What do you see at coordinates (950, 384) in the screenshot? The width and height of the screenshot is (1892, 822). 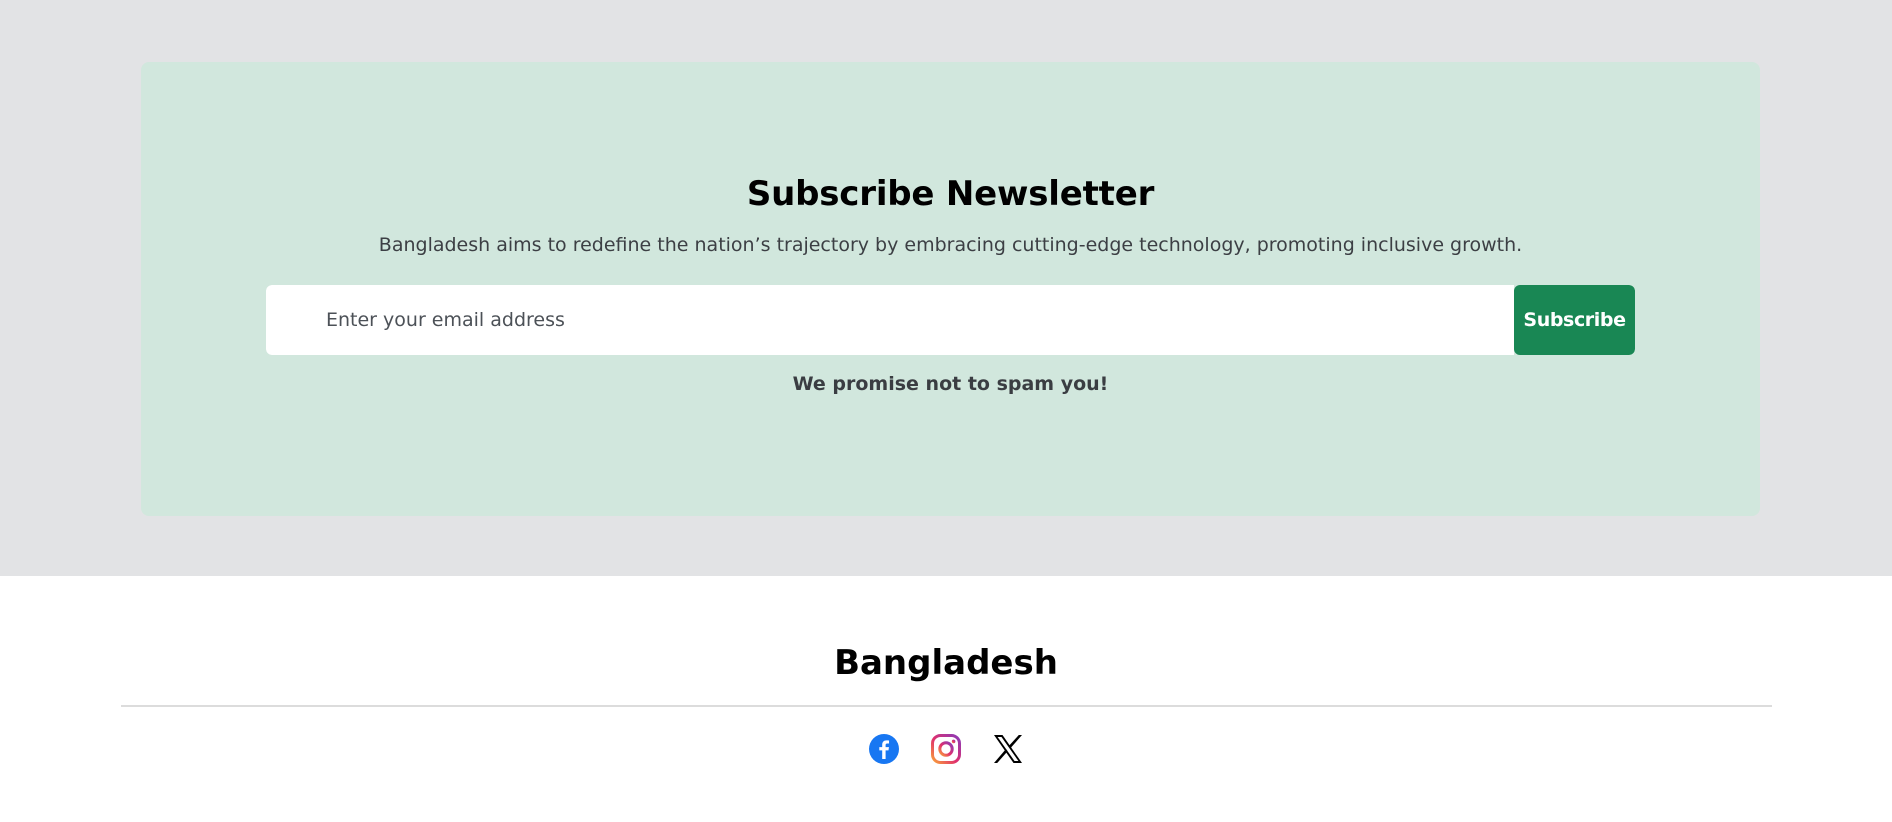 I see `spam-note: We promise not to spam you!` at bounding box center [950, 384].